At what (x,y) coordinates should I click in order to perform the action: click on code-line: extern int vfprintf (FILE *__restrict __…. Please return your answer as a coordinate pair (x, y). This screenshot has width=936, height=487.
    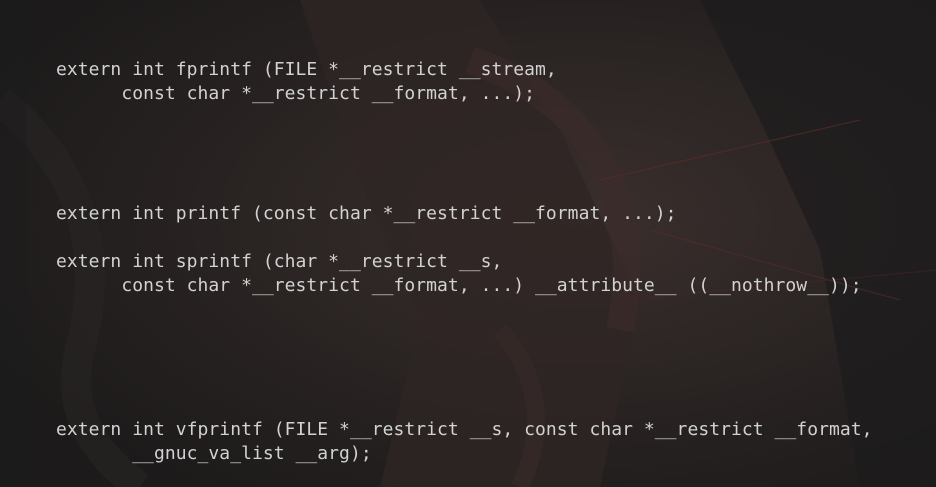
    Looking at the image, I should click on (464, 429).